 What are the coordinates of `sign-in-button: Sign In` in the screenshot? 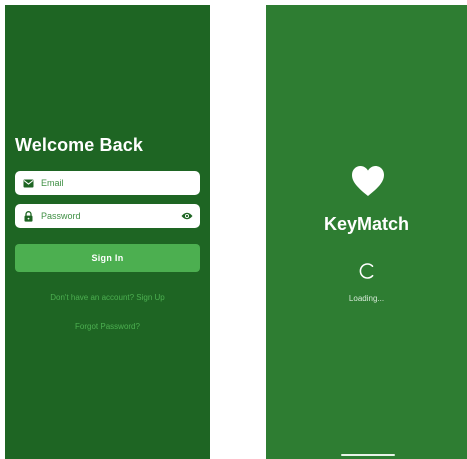 It's located at (107, 258).